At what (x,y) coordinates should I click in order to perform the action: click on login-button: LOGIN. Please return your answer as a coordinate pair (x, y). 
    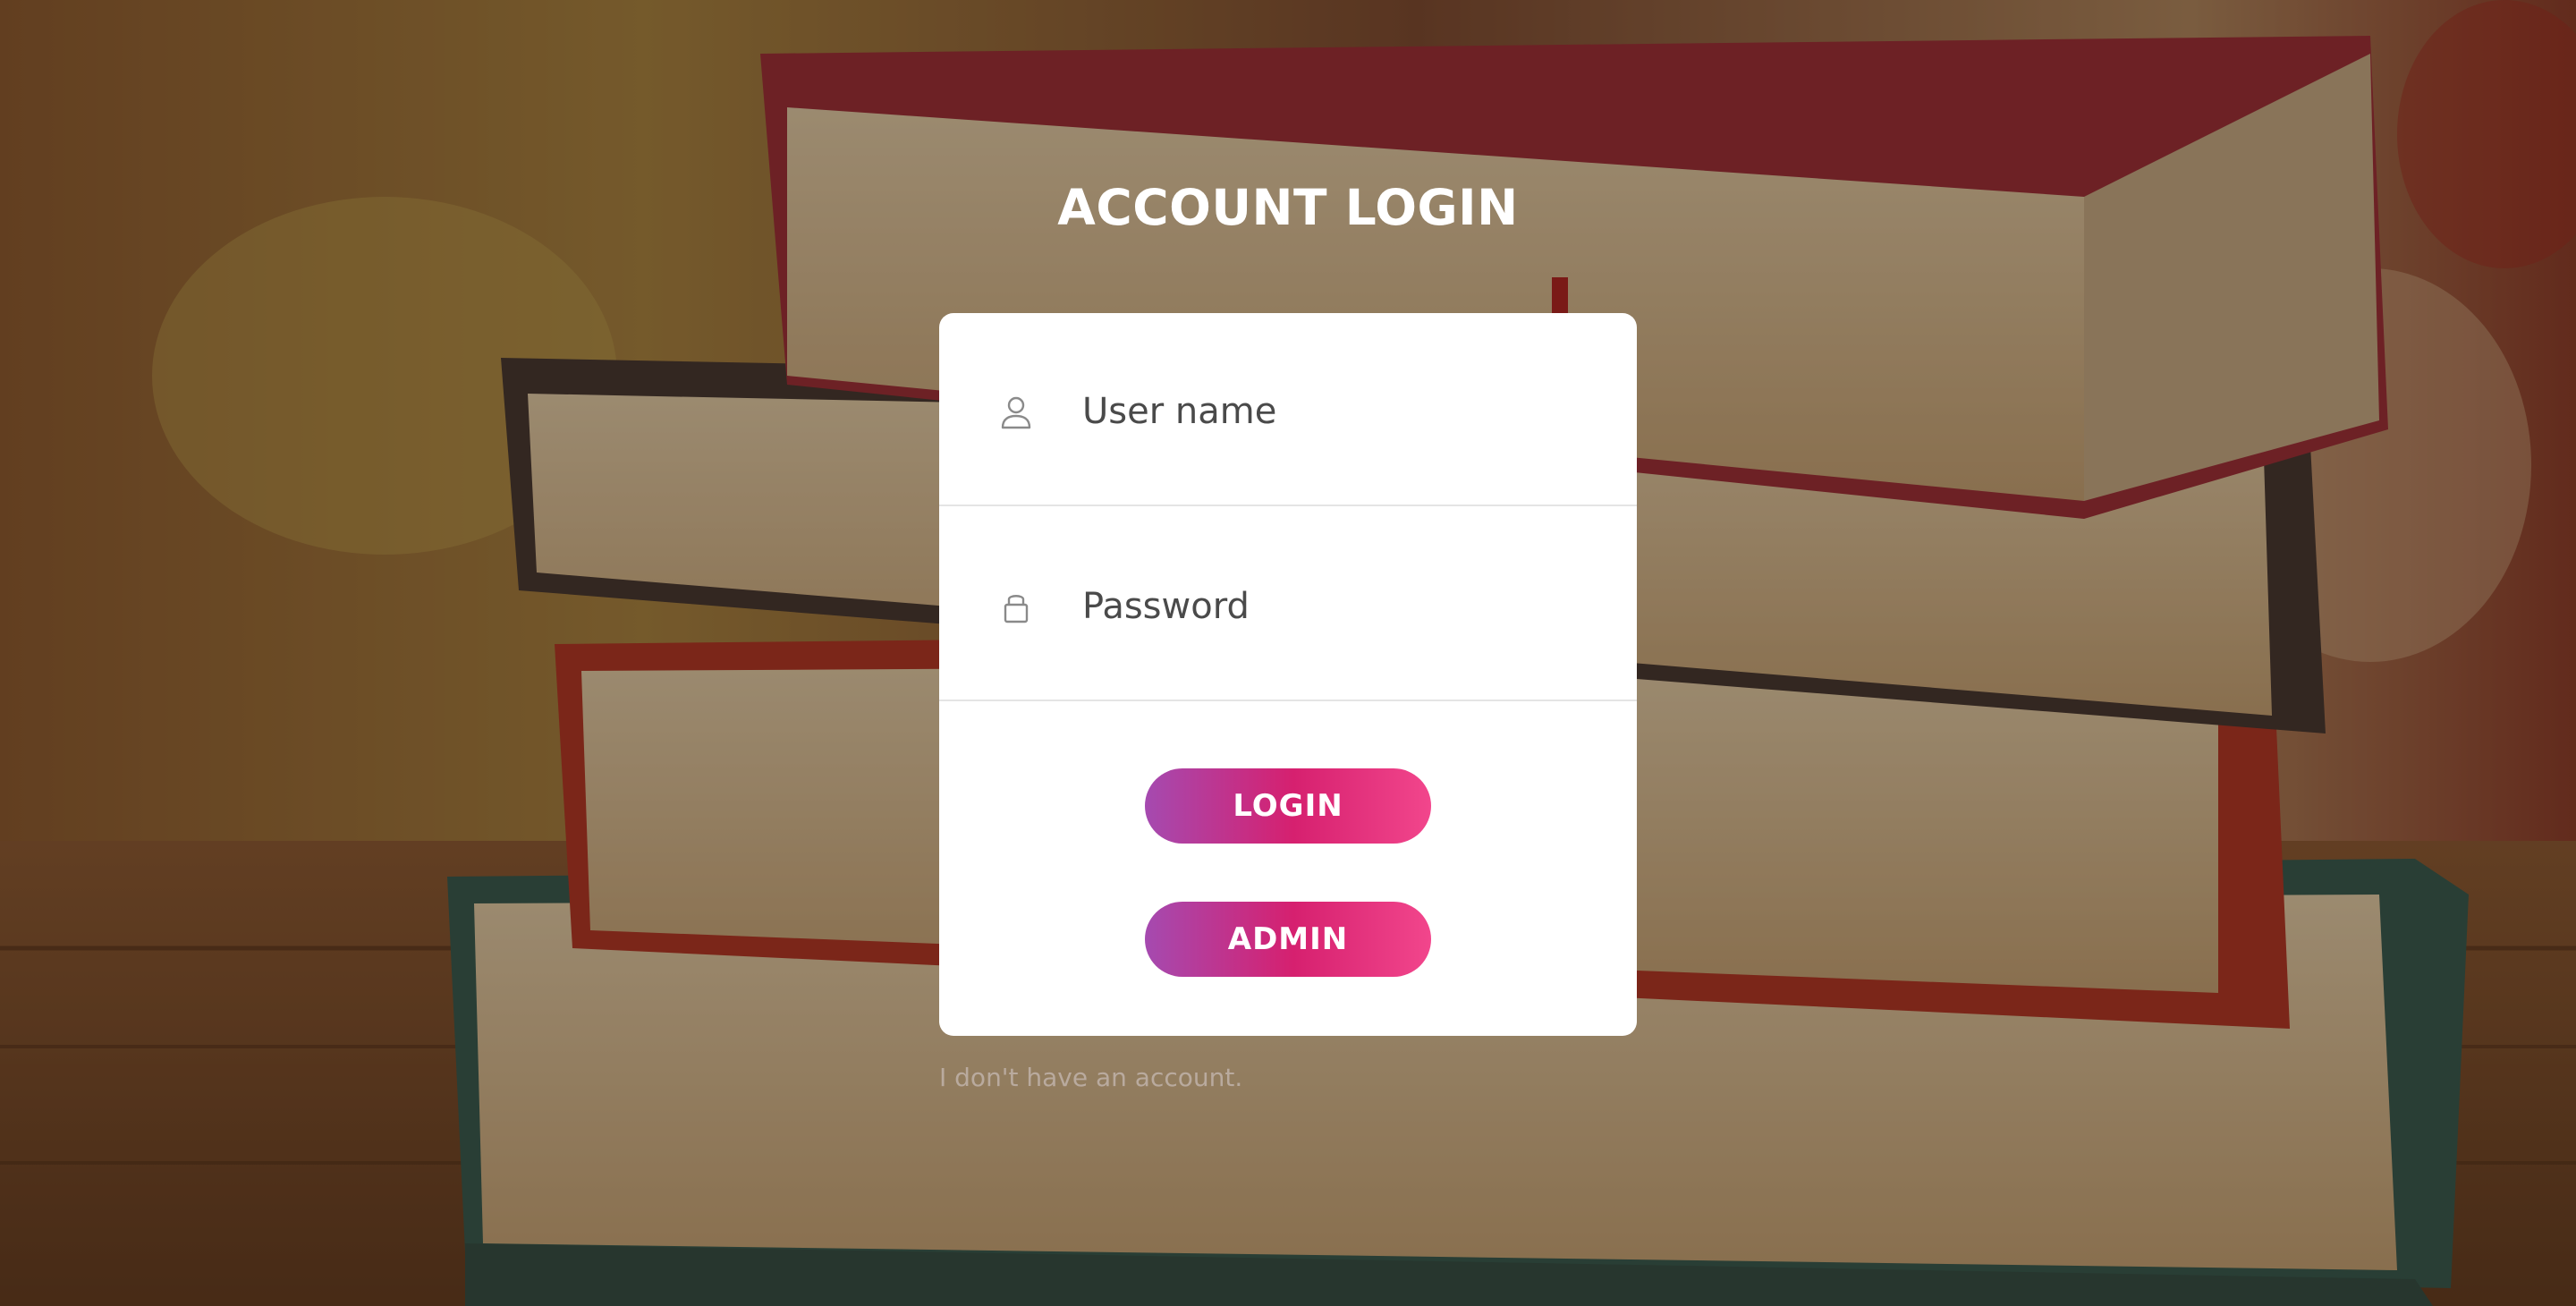
    Looking at the image, I should click on (1288, 806).